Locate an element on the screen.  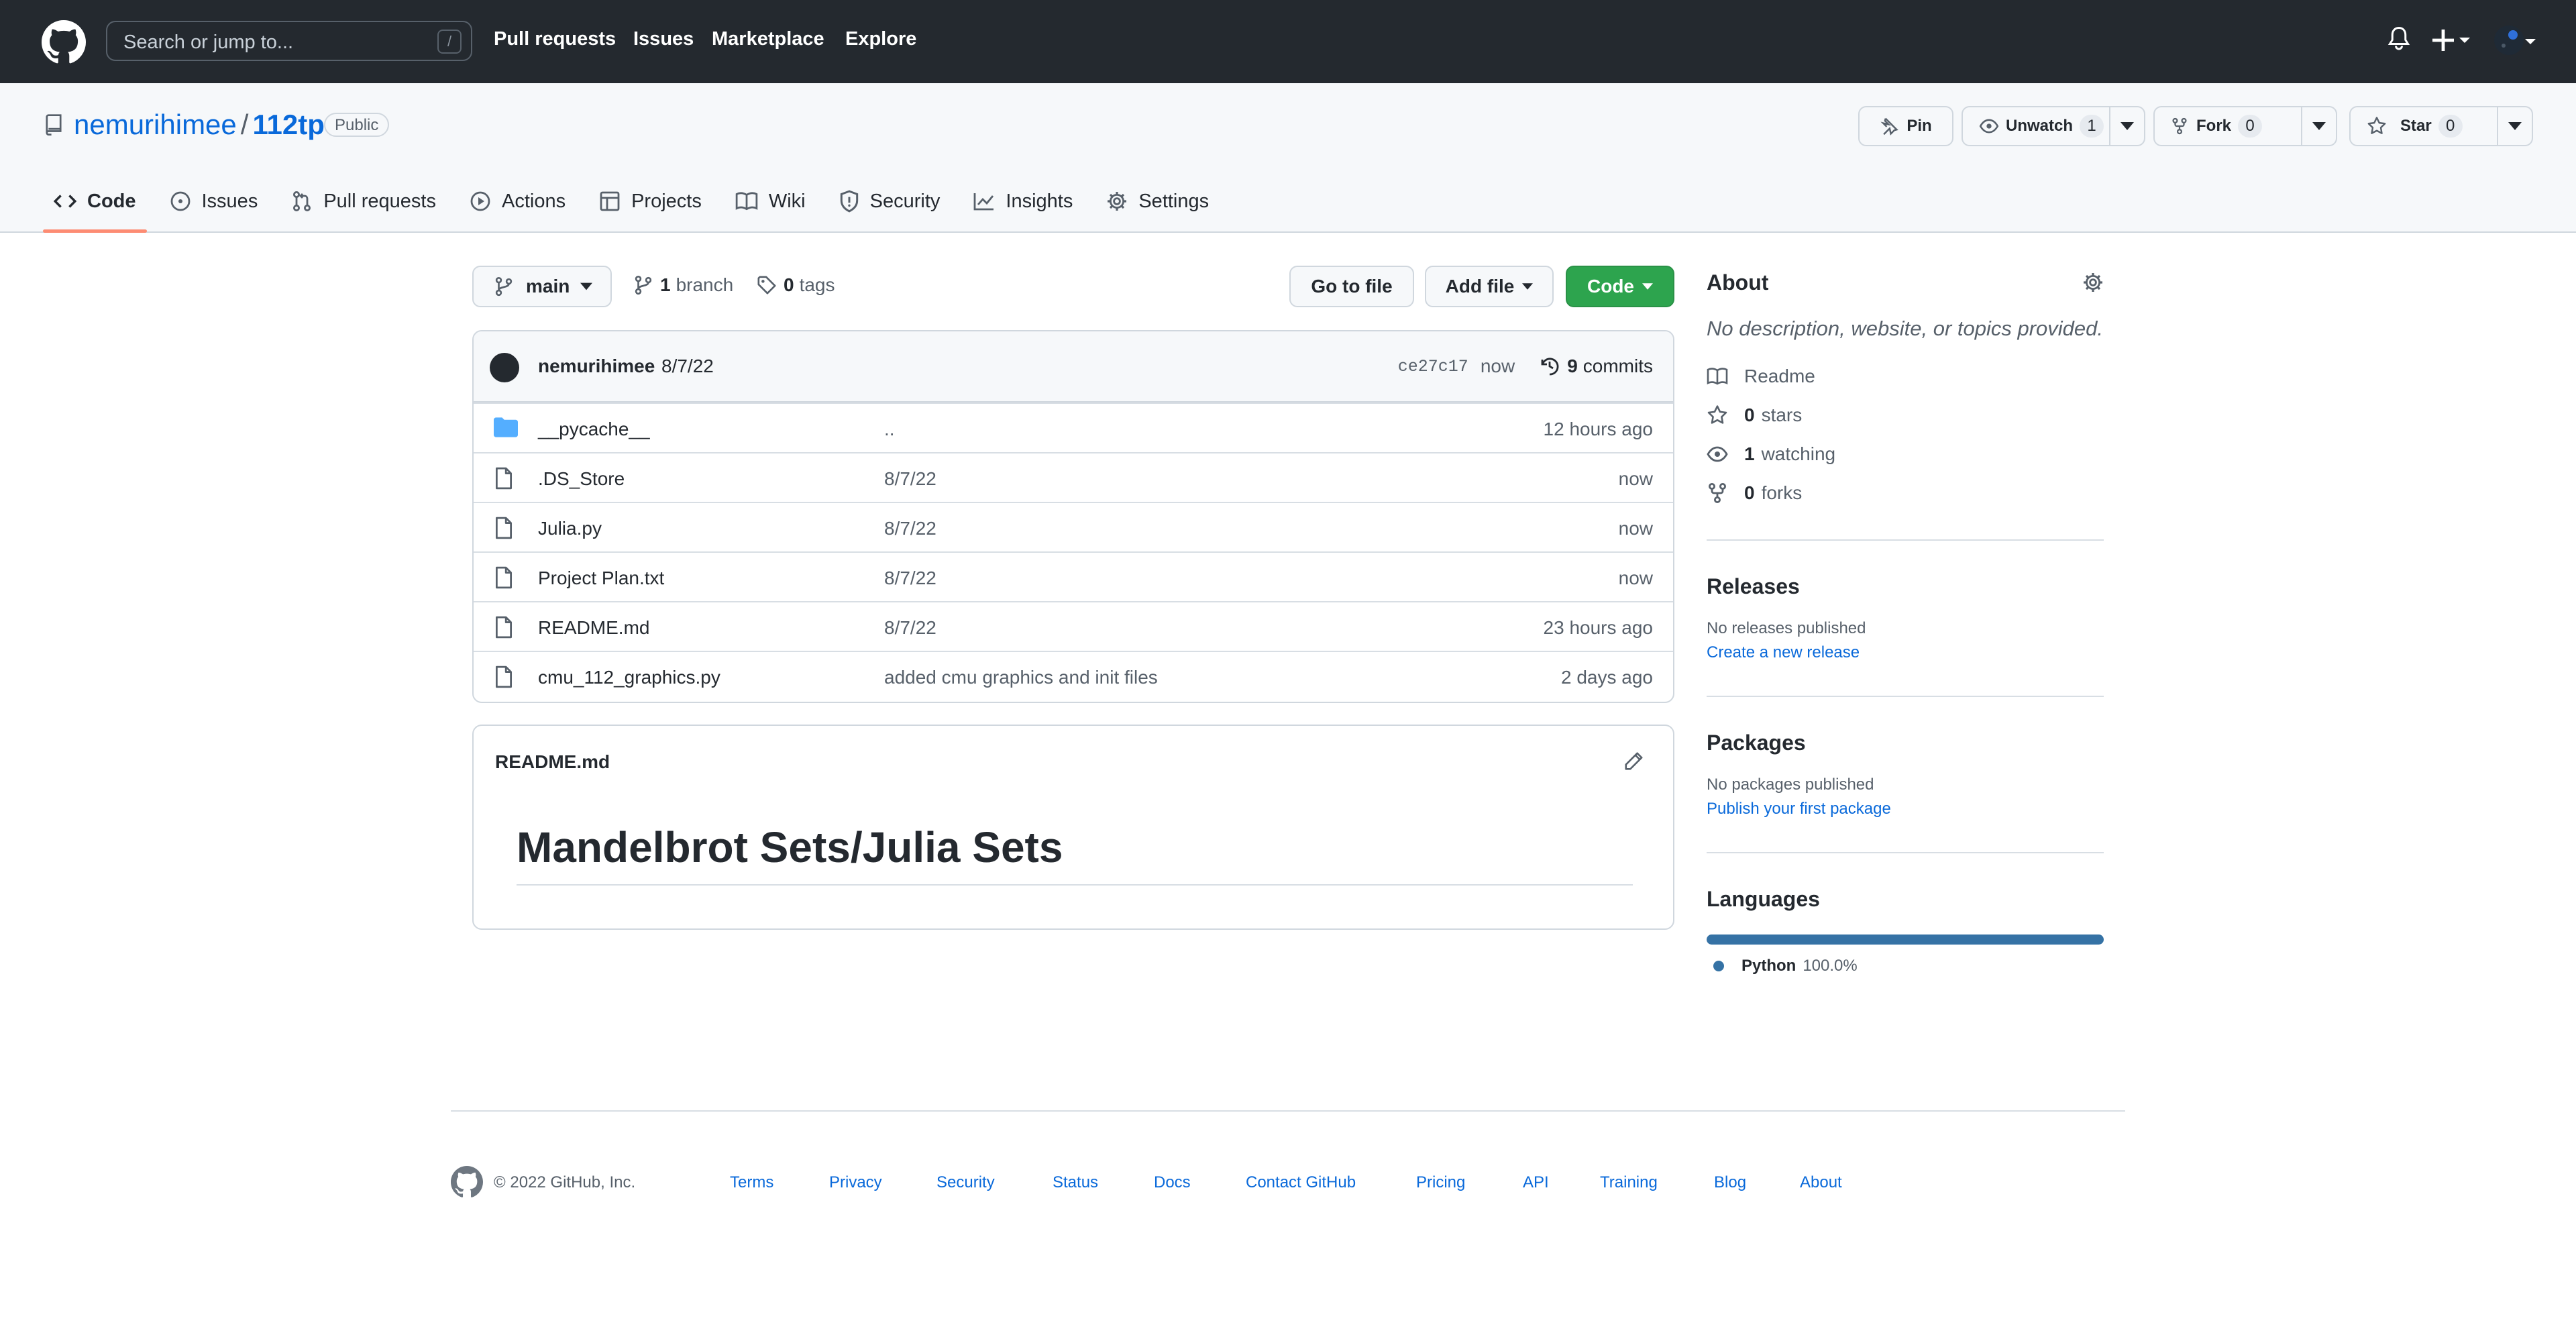
file-name: __pycache__ is located at coordinates (594, 429).